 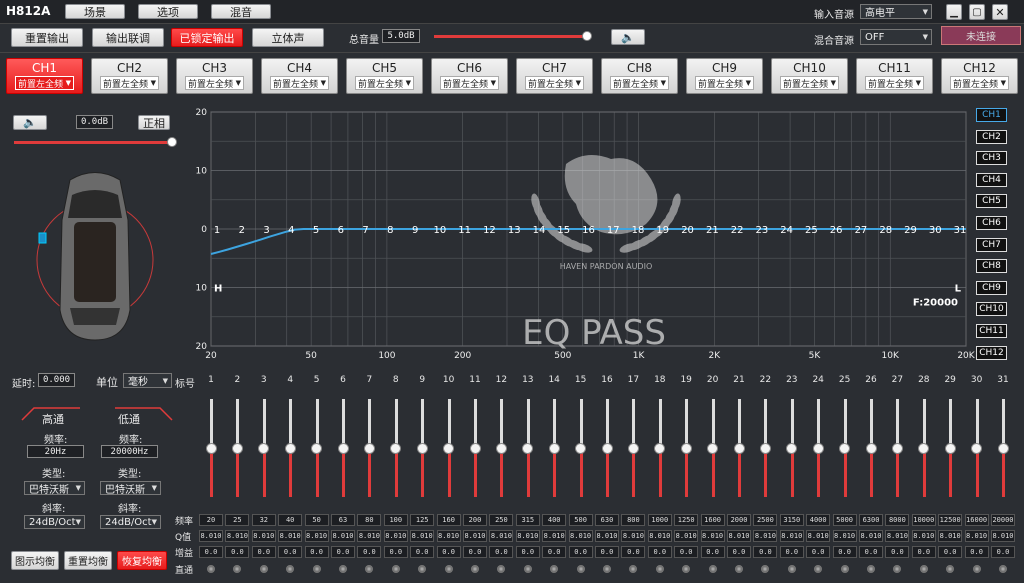 What do you see at coordinates (316, 520) in the screenshot?
I see `band-freq-cell: 50` at bounding box center [316, 520].